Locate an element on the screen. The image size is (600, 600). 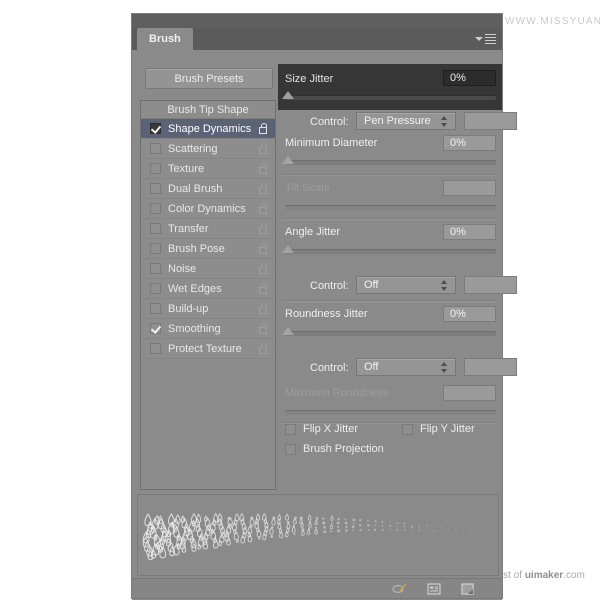
list-item-label: Texture is located at coordinates (186, 168).